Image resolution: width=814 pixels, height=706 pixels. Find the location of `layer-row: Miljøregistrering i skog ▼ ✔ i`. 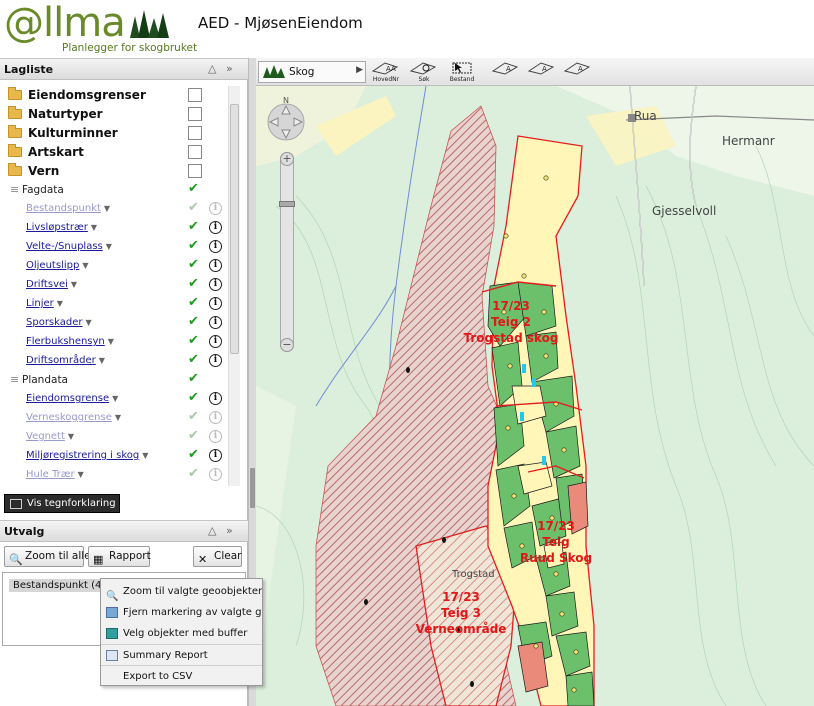

layer-row: Miljøregistrering i skog ▼ ✔ i is located at coordinates (121, 456).